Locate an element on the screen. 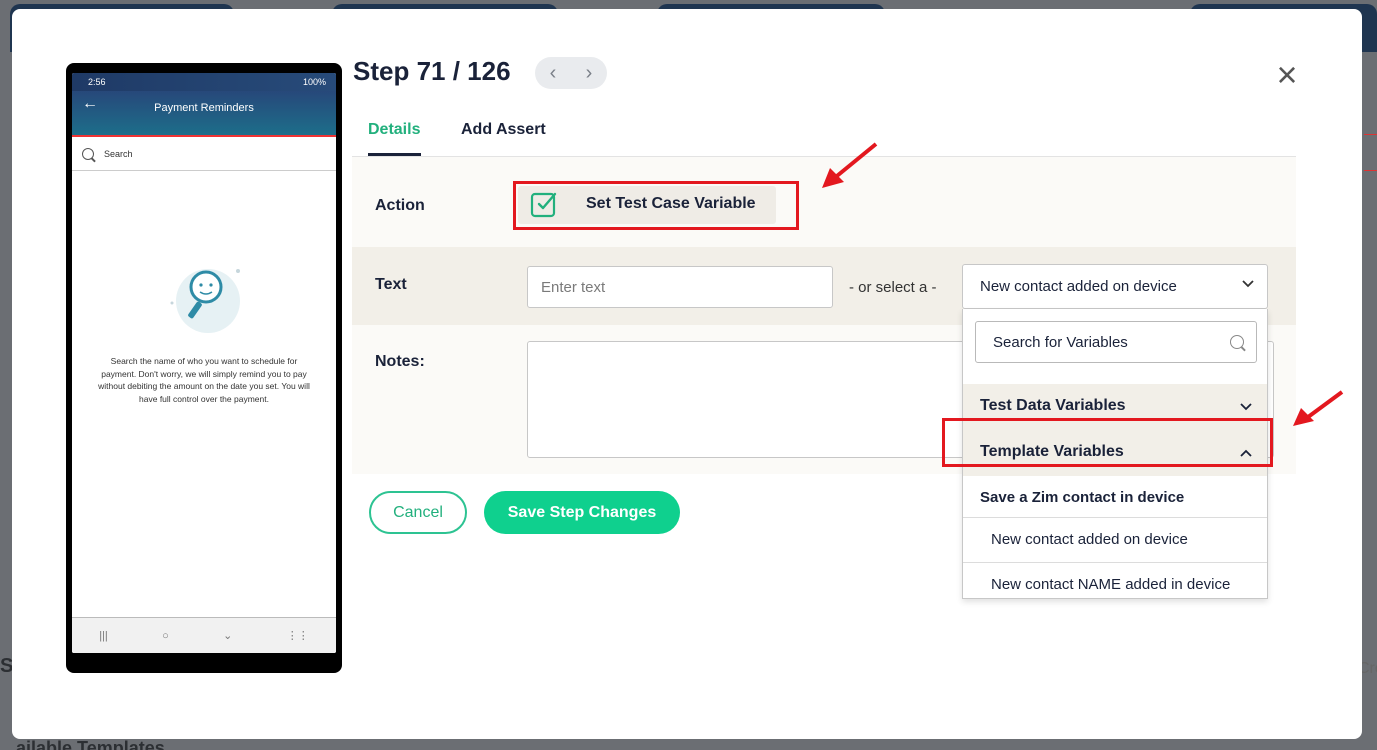  group-label: Test Data Variables is located at coordinates (1053, 405).